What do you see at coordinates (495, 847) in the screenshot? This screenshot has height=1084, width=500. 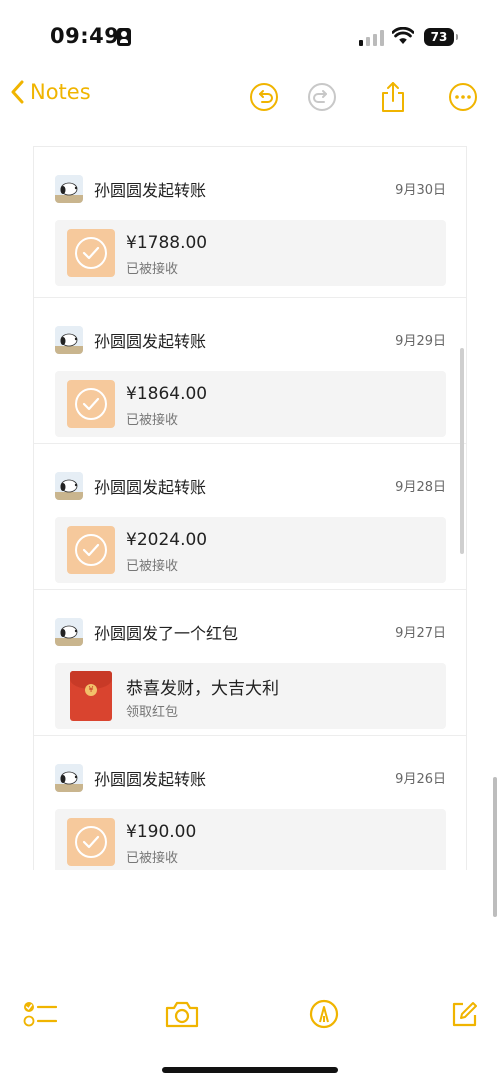 I see `scrollbar` at bounding box center [495, 847].